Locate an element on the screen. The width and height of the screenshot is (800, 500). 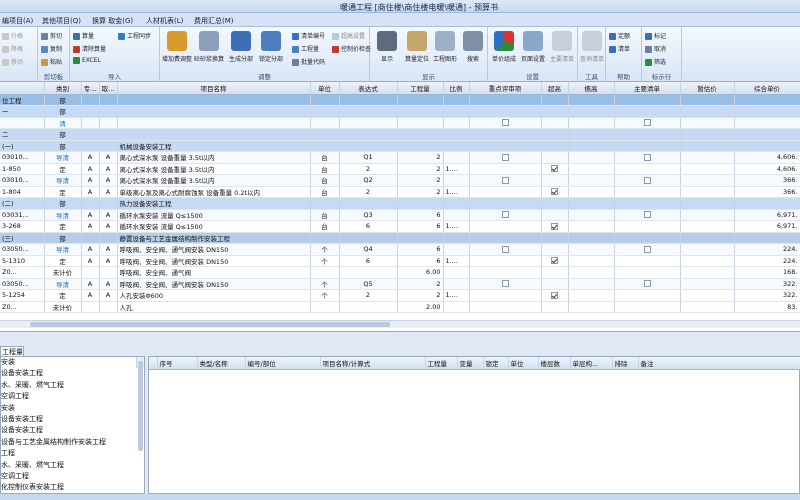
cell-unit is located at coordinates (325, 238).